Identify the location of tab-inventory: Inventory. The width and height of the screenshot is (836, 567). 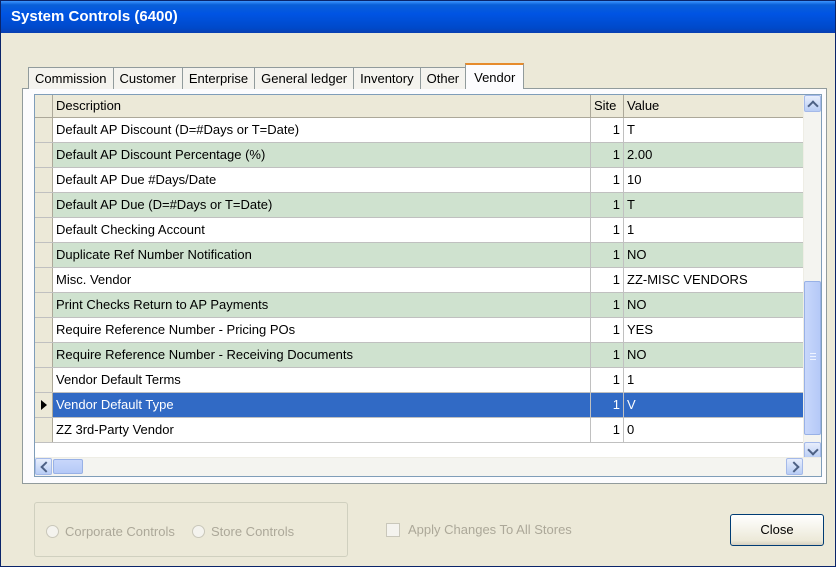
(387, 78).